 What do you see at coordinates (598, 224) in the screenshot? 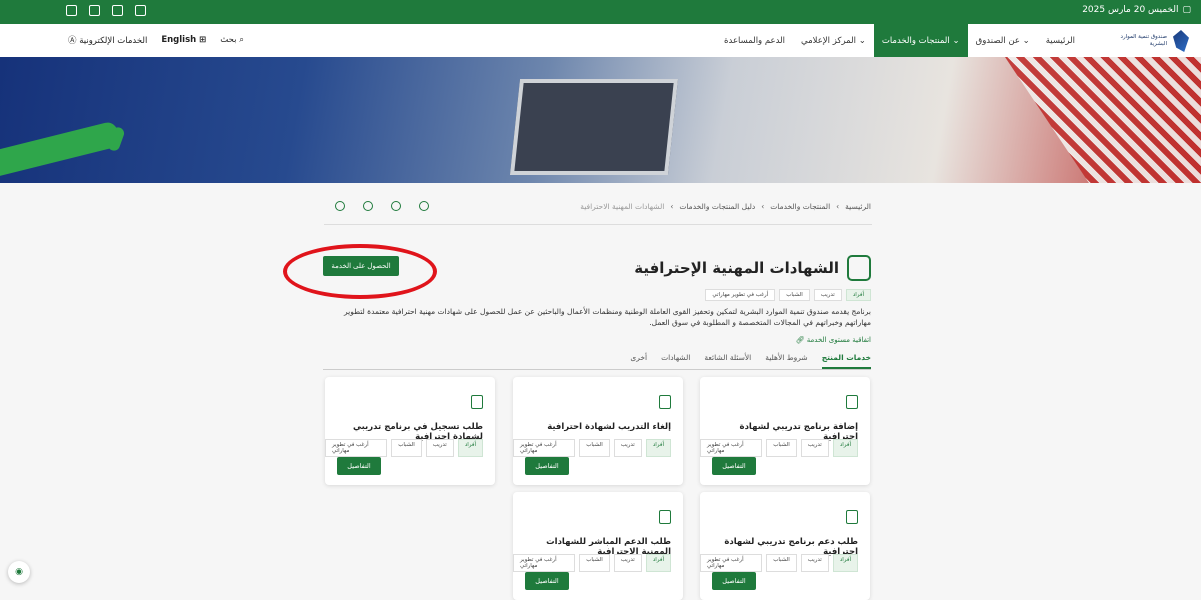
I see `divider` at bounding box center [598, 224].